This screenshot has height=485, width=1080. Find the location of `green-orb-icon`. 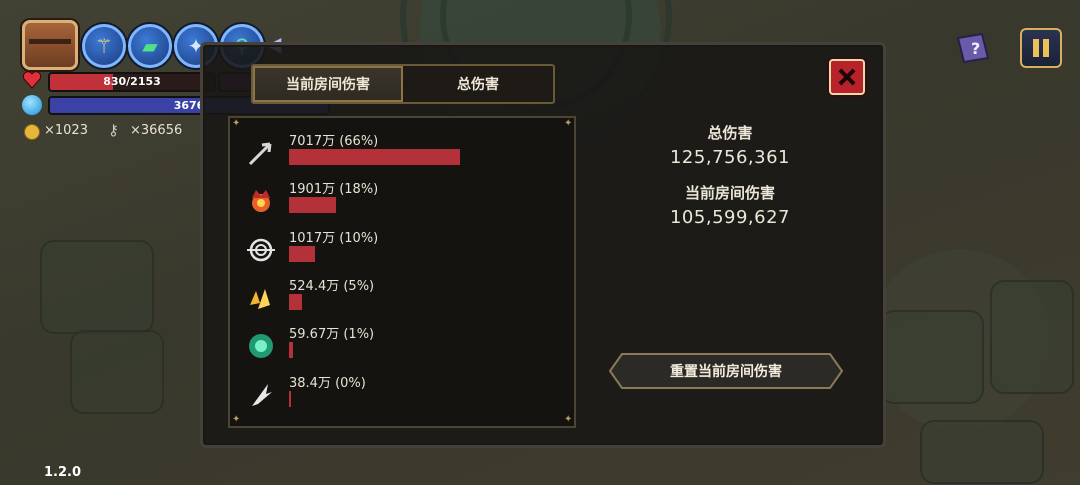

green-orb-icon is located at coordinates (261, 346).